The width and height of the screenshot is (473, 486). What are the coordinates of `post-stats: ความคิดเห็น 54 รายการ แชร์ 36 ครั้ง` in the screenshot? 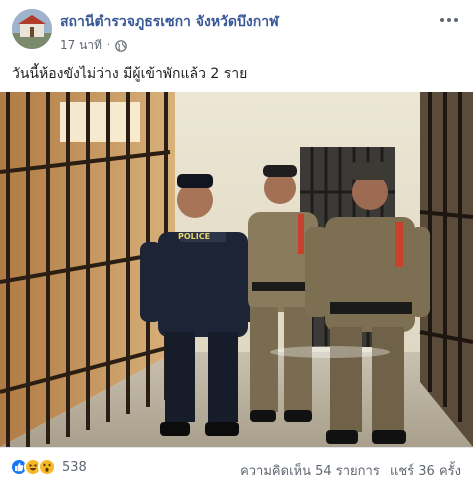 It's located at (347, 470).